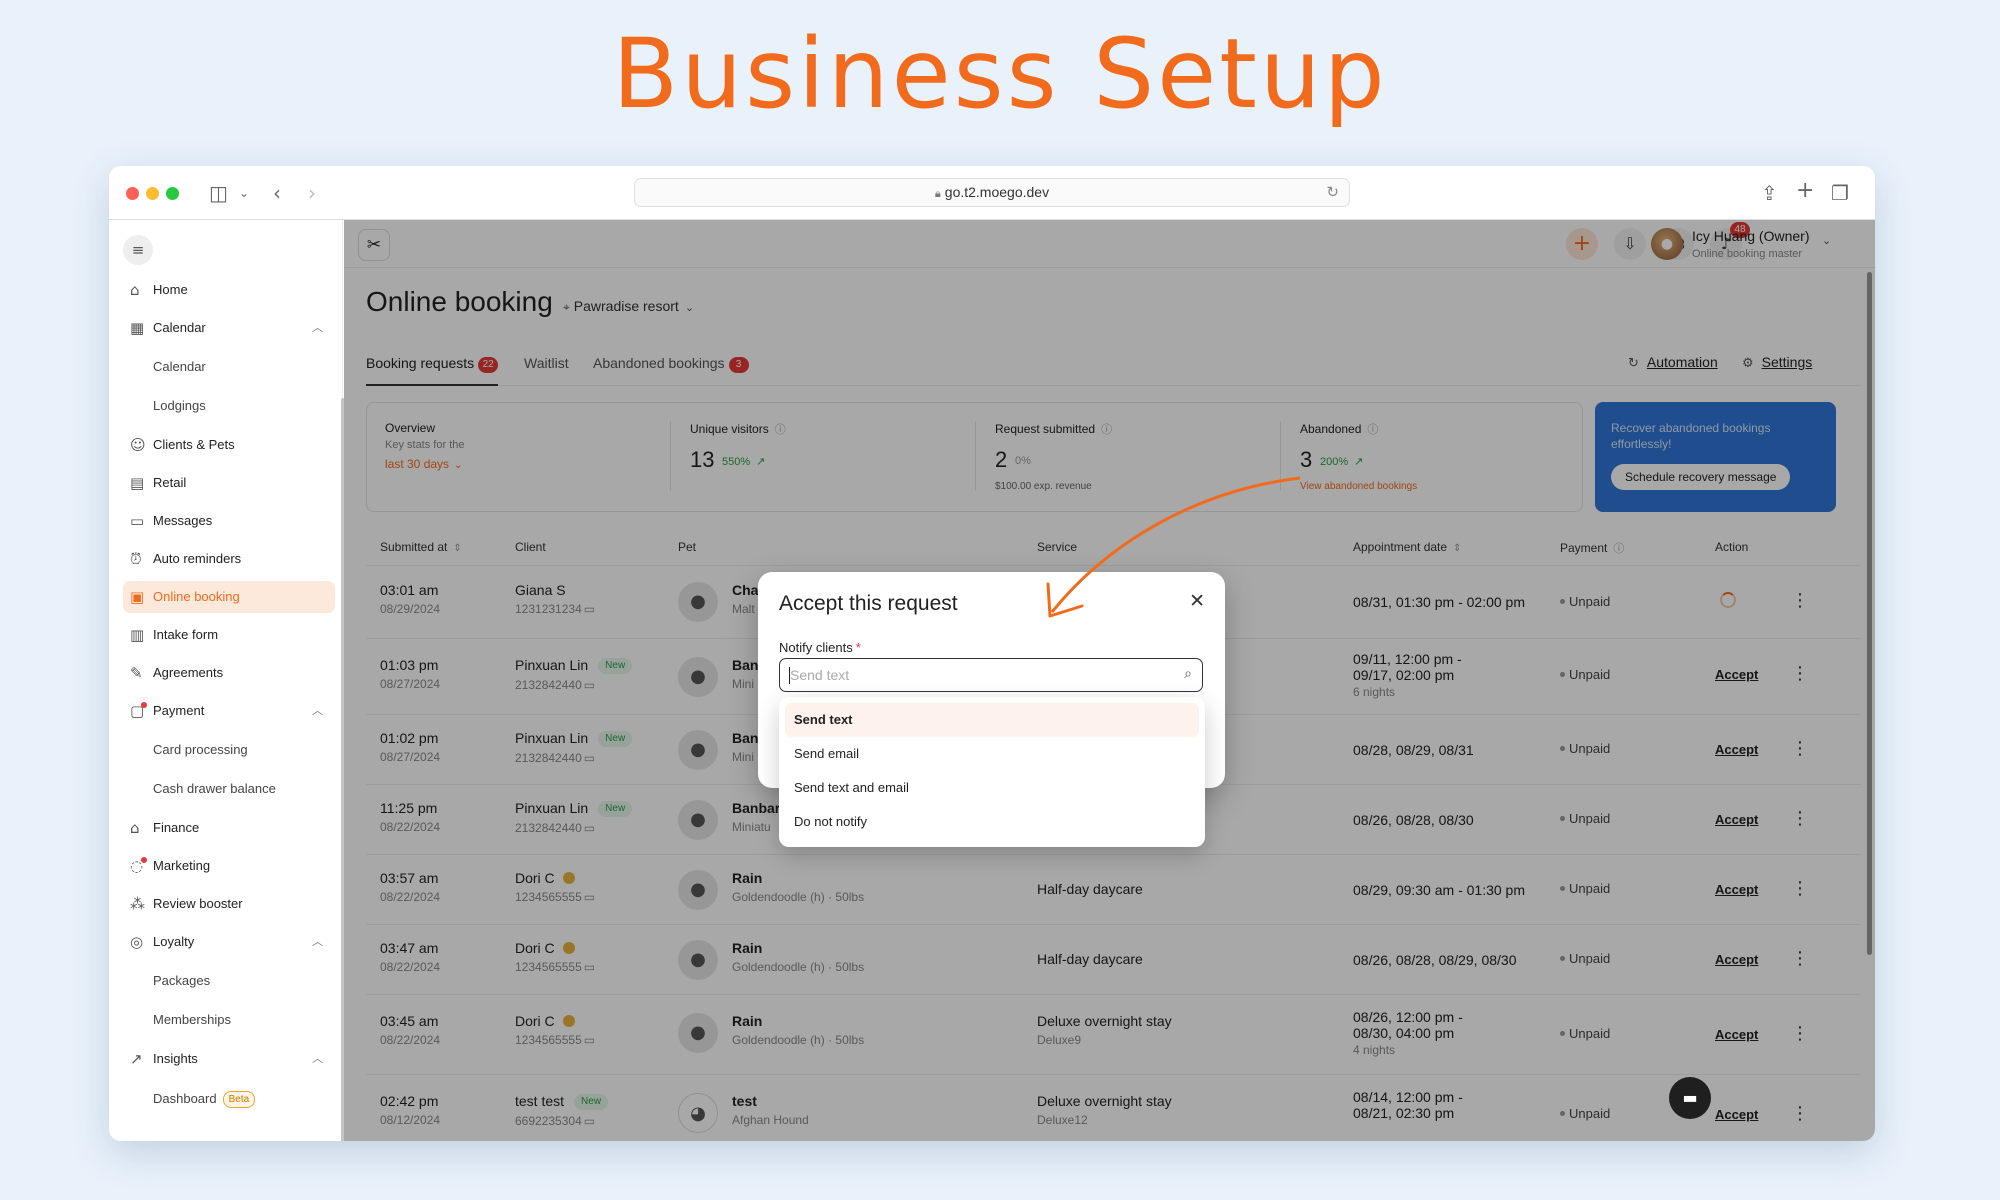 This screenshot has width=2000, height=1200. What do you see at coordinates (170, 289) in the screenshot?
I see `sidebar-item-label: Home` at bounding box center [170, 289].